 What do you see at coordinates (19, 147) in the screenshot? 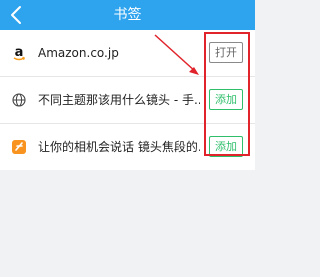
I see `app-logo-icon` at bounding box center [19, 147].